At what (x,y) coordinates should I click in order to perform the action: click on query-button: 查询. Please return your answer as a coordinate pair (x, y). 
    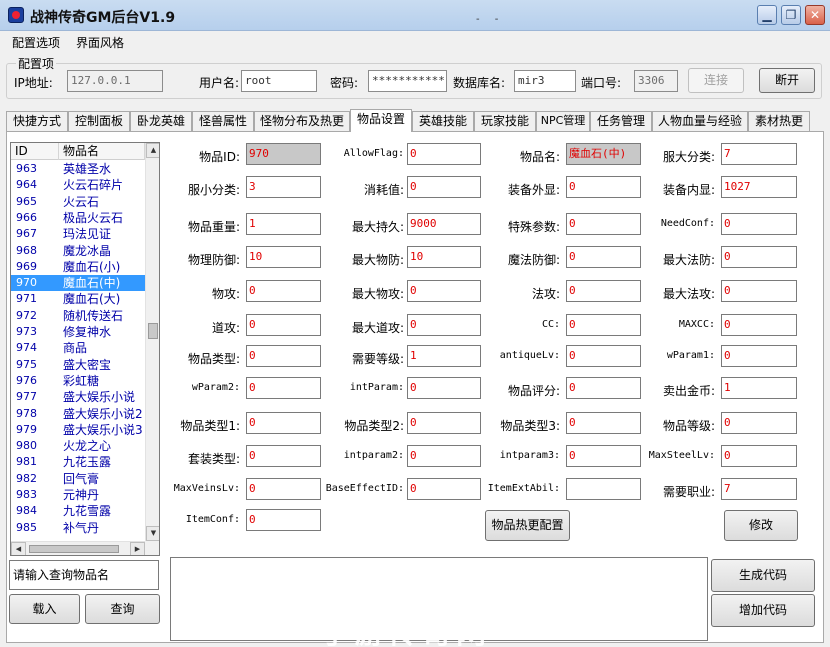
    Looking at the image, I should click on (122, 609).